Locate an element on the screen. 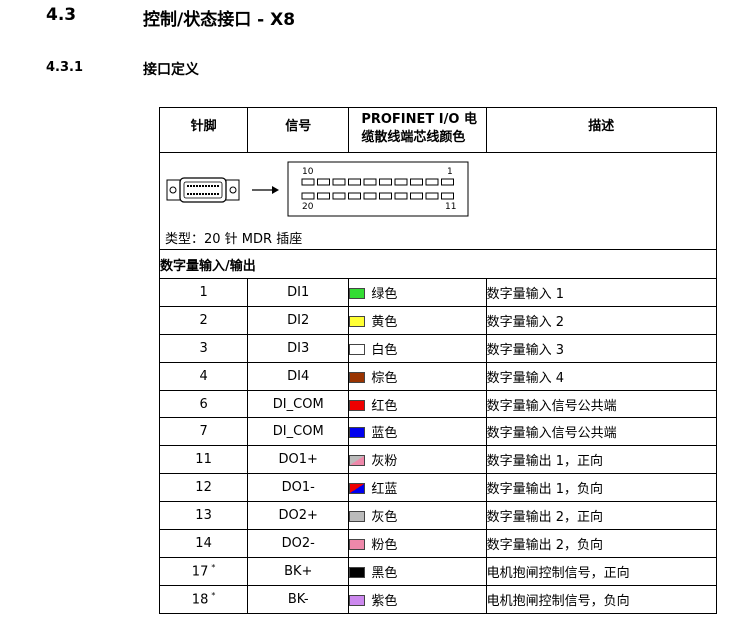 This screenshot has height=622, width=741. header-wire-color: PROFINET I/O 电缆散线端芯线颜色 is located at coordinates (417, 130).